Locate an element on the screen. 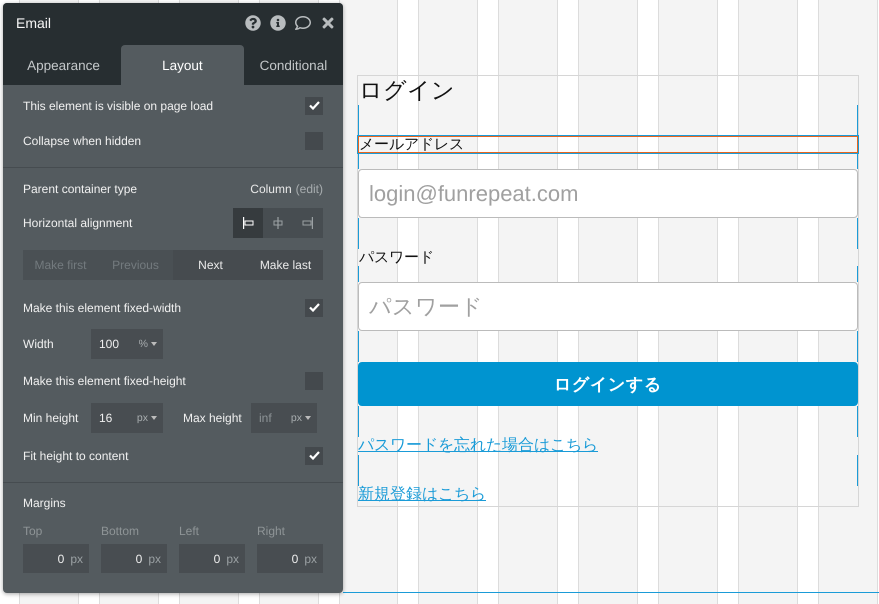 This screenshot has height=604, width=879. close-icon is located at coordinates (328, 22).